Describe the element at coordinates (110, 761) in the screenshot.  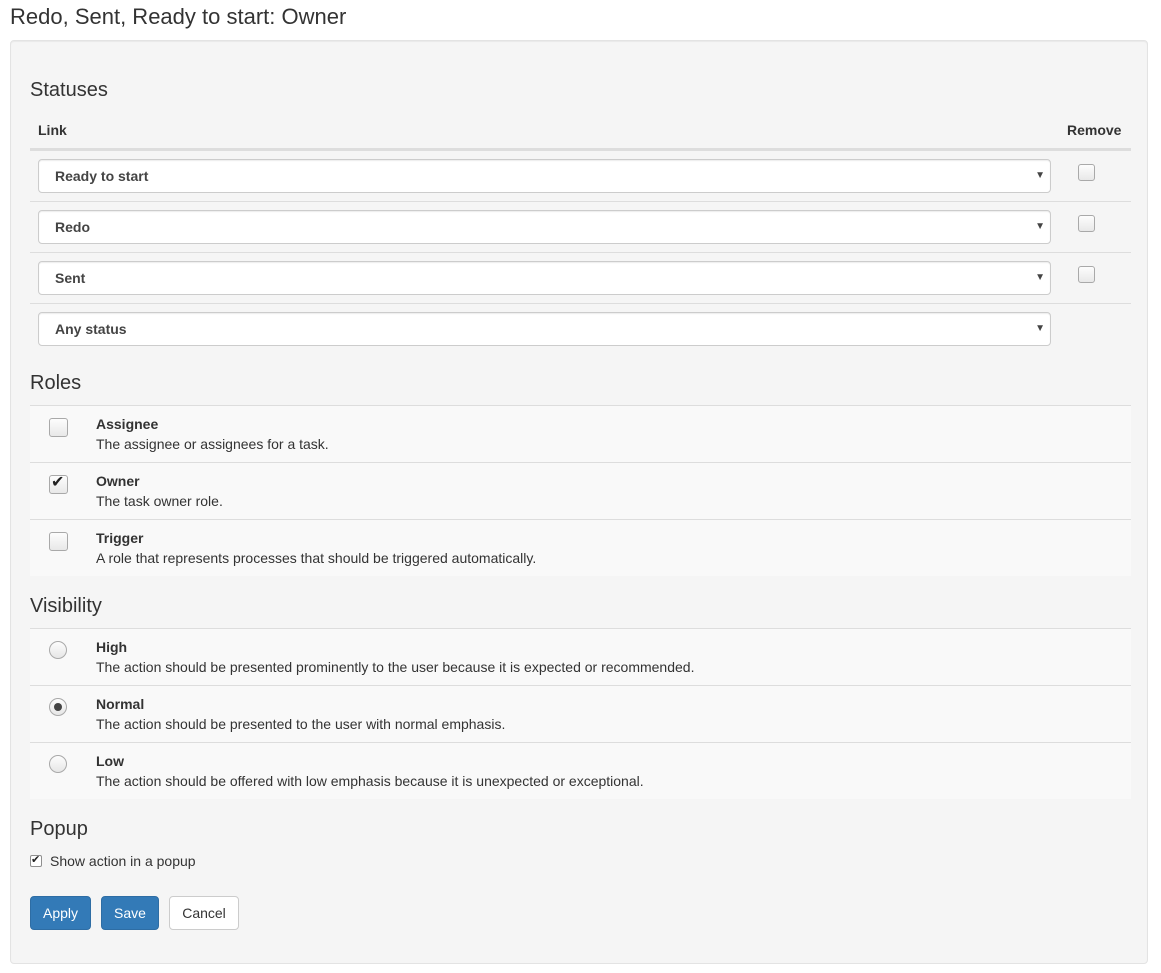
I see `visibility-name: Low` at that location.